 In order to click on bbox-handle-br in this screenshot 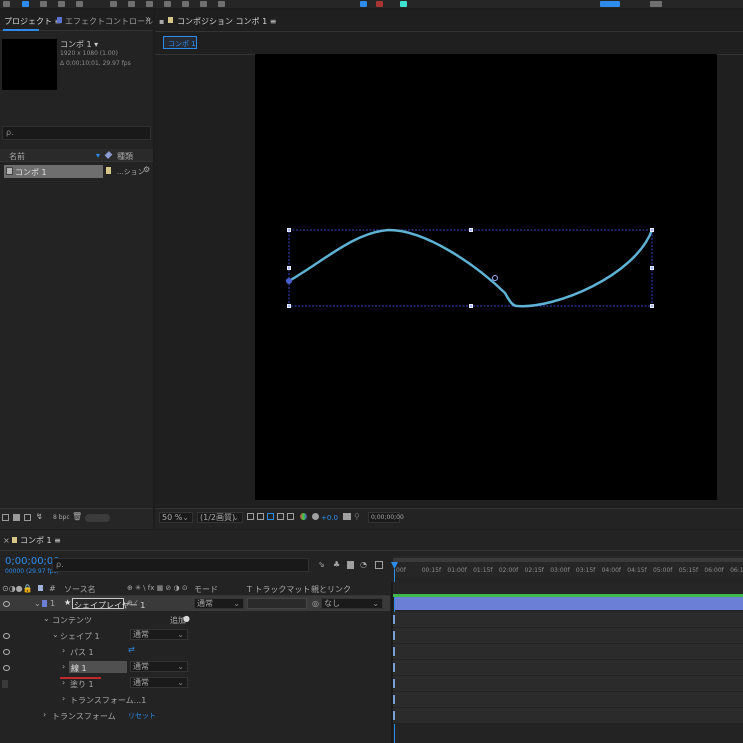, I will do `click(652, 306)`.